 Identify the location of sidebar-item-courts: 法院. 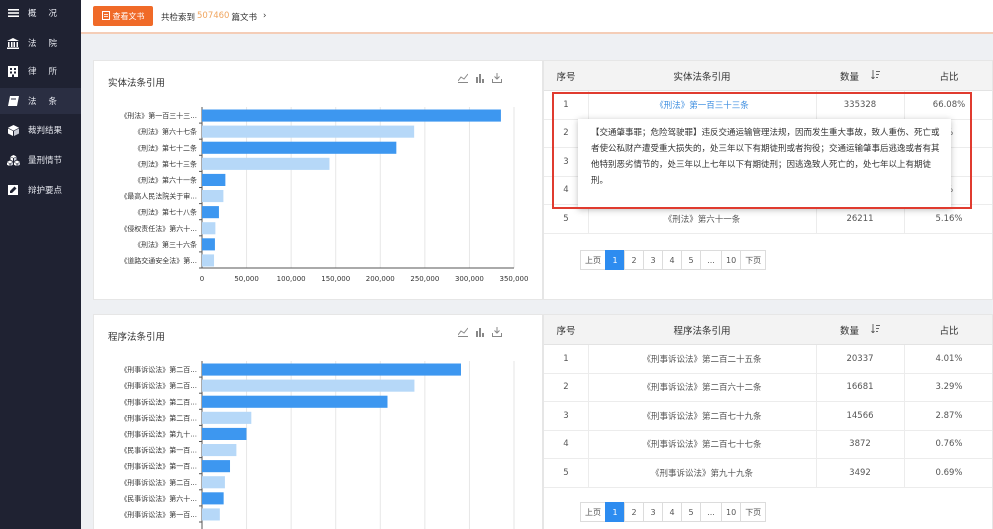
(40, 43).